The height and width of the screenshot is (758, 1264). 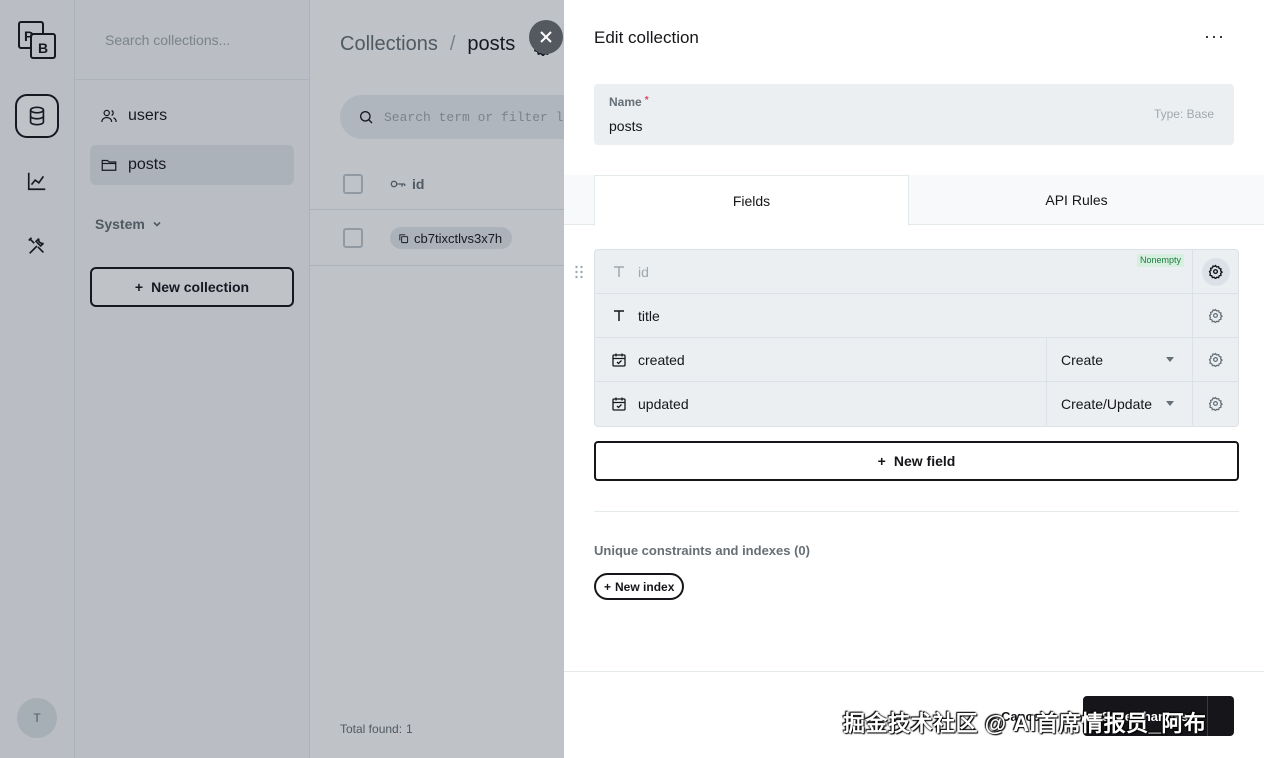 What do you see at coordinates (1082, 359) in the screenshot?
I see `autodate-select-value: Create` at bounding box center [1082, 359].